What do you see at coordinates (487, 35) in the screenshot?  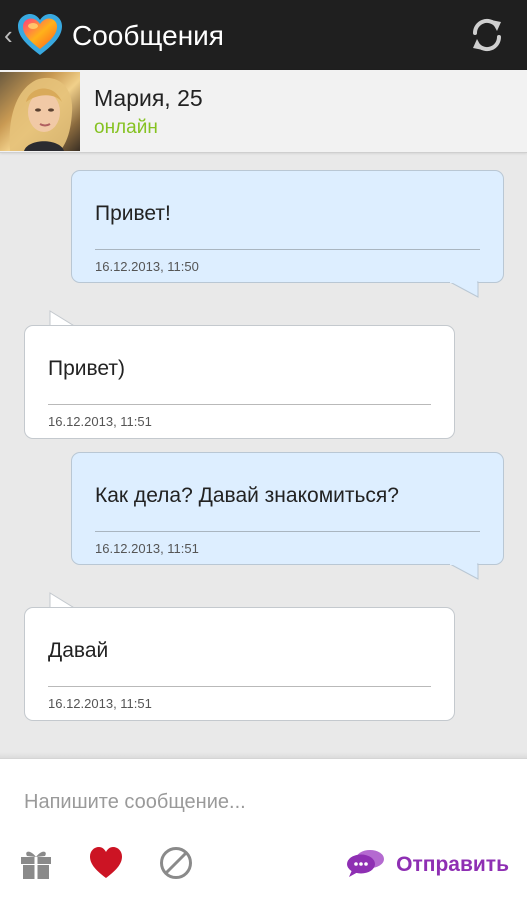 I see `refresh-icon` at bounding box center [487, 35].